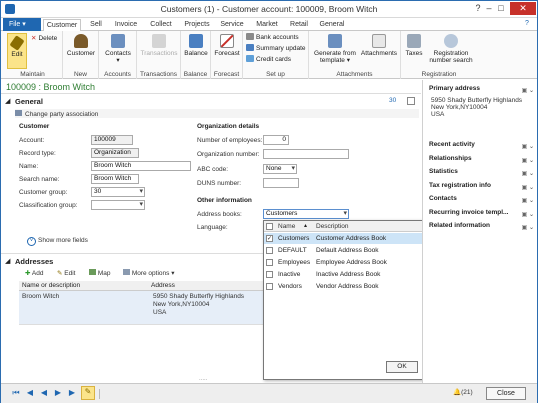  What do you see at coordinates (501, 8) in the screenshot?
I see `maximize-button: □` at bounding box center [501, 8].